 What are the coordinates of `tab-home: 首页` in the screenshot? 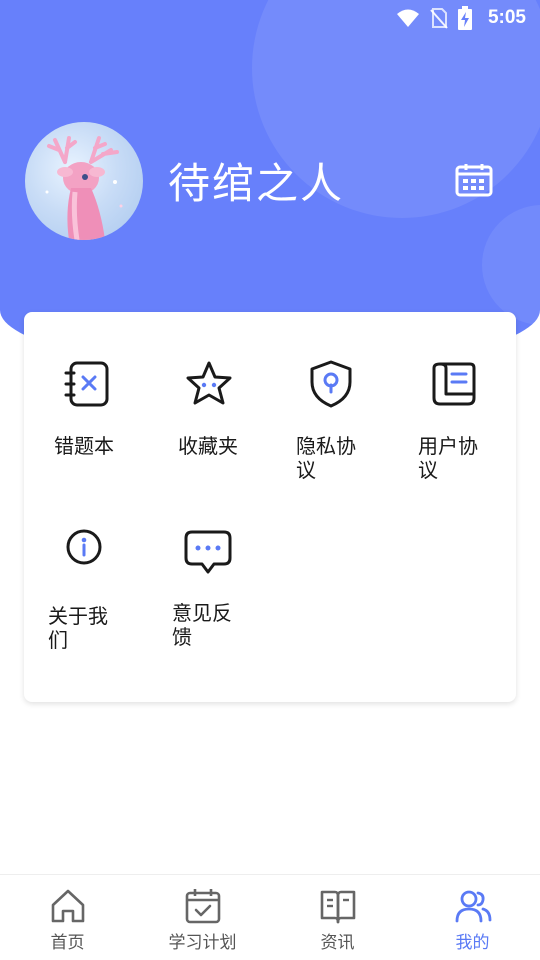 It's located at (67, 917).